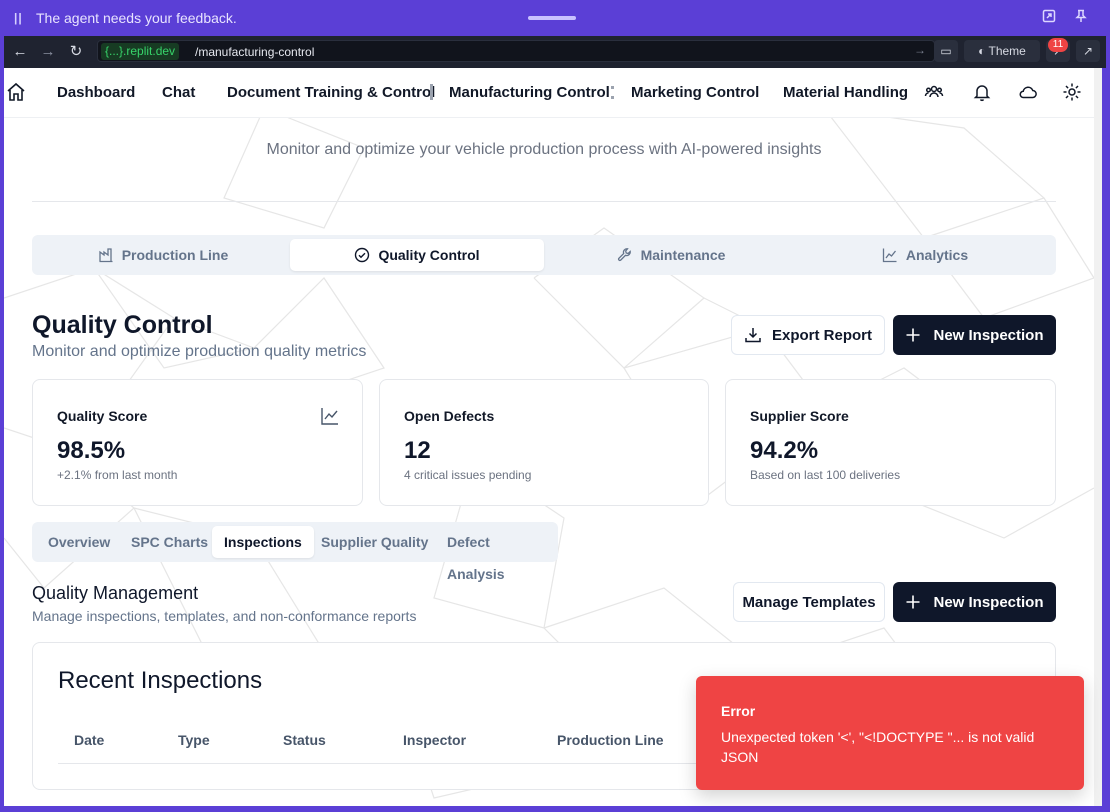 This screenshot has height=812, width=1110. I want to click on new-inspection-button-2: New Inspection, so click(974, 602).